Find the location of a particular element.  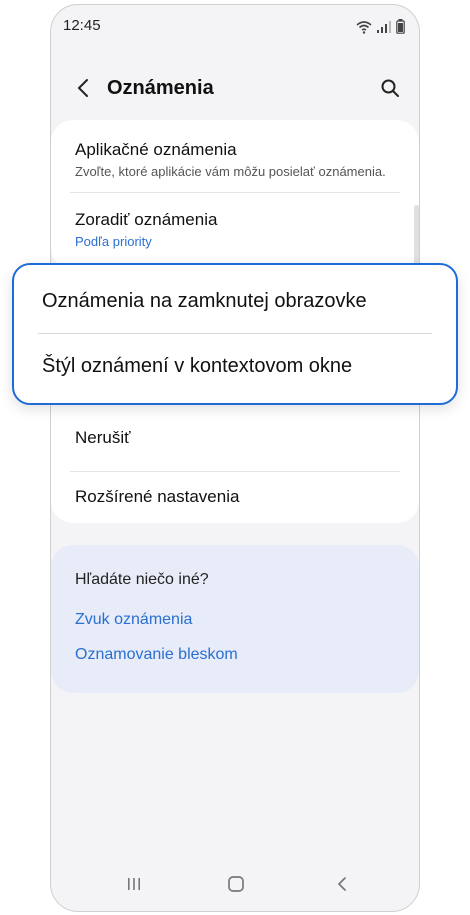

option-lock-screen-notifications: Oznámenia na zamknutej obrazovke is located at coordinates (204, 301).